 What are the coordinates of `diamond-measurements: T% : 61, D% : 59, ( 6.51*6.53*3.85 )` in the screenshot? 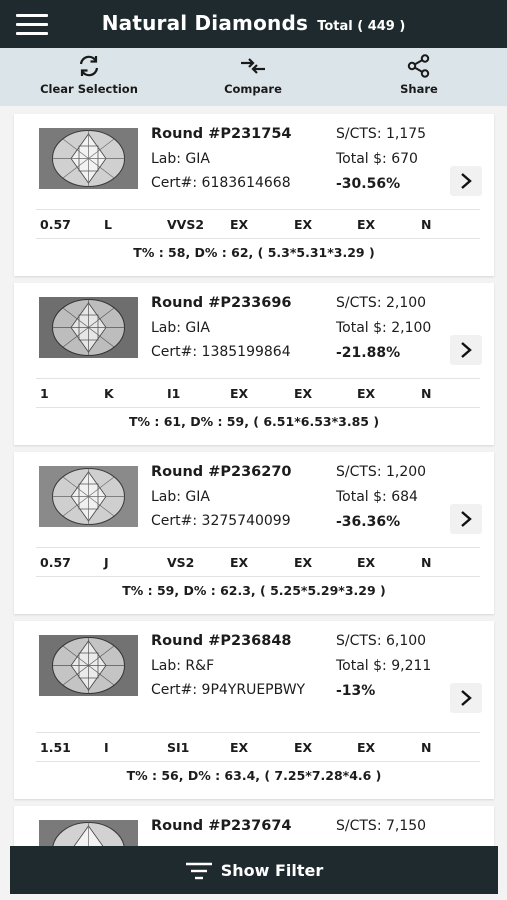 It's located at (254, 421).